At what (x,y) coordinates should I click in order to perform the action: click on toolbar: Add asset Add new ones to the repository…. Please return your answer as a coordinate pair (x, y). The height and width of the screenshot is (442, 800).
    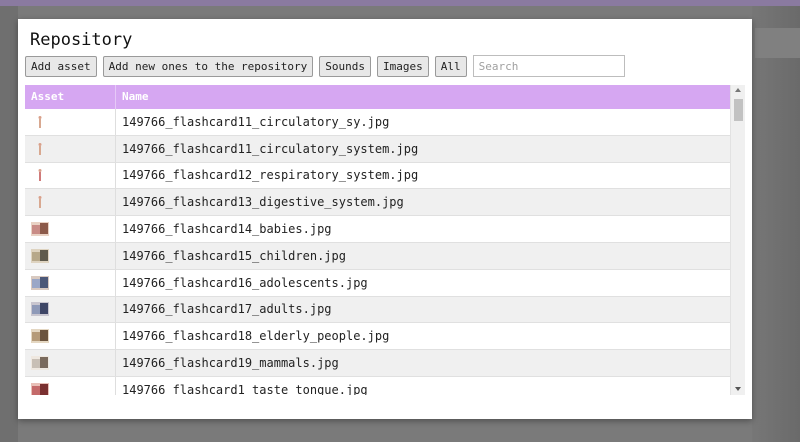
    Looking at the image, I should click on (325, 66).